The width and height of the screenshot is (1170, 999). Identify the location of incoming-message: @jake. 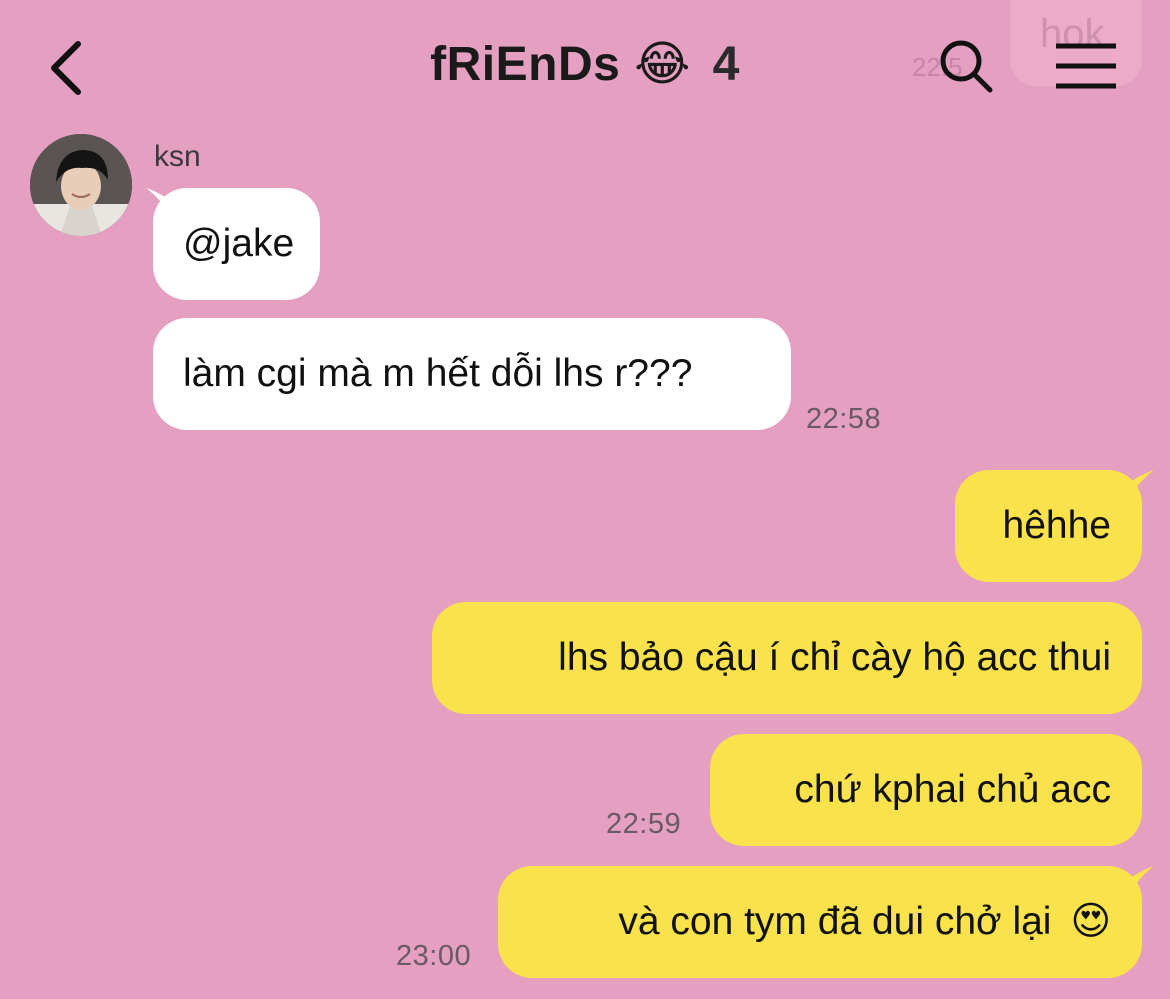
(236, 244).